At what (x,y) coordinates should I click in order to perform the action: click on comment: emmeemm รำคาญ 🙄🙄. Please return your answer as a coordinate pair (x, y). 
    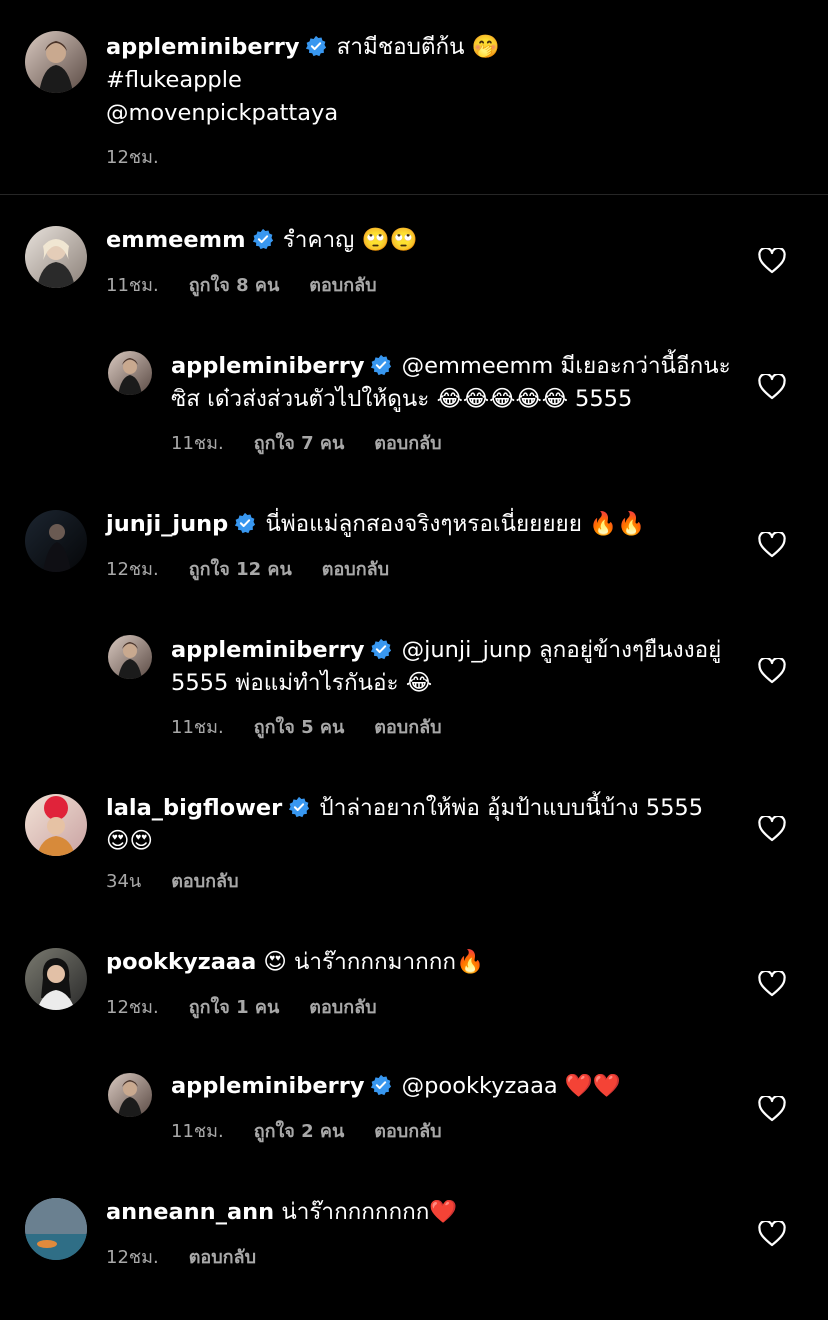
    Looking at the image, I should click on (426, 240).